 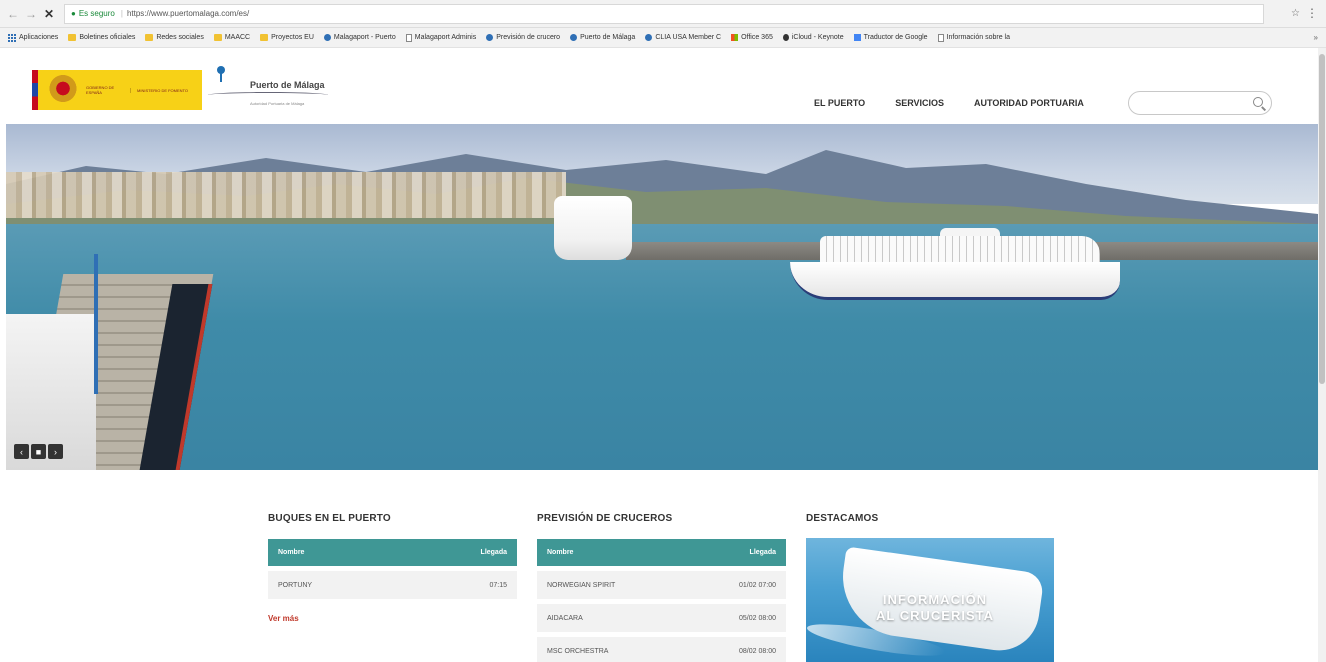 I want to click on search-icon, so click(x=1258, y=102).